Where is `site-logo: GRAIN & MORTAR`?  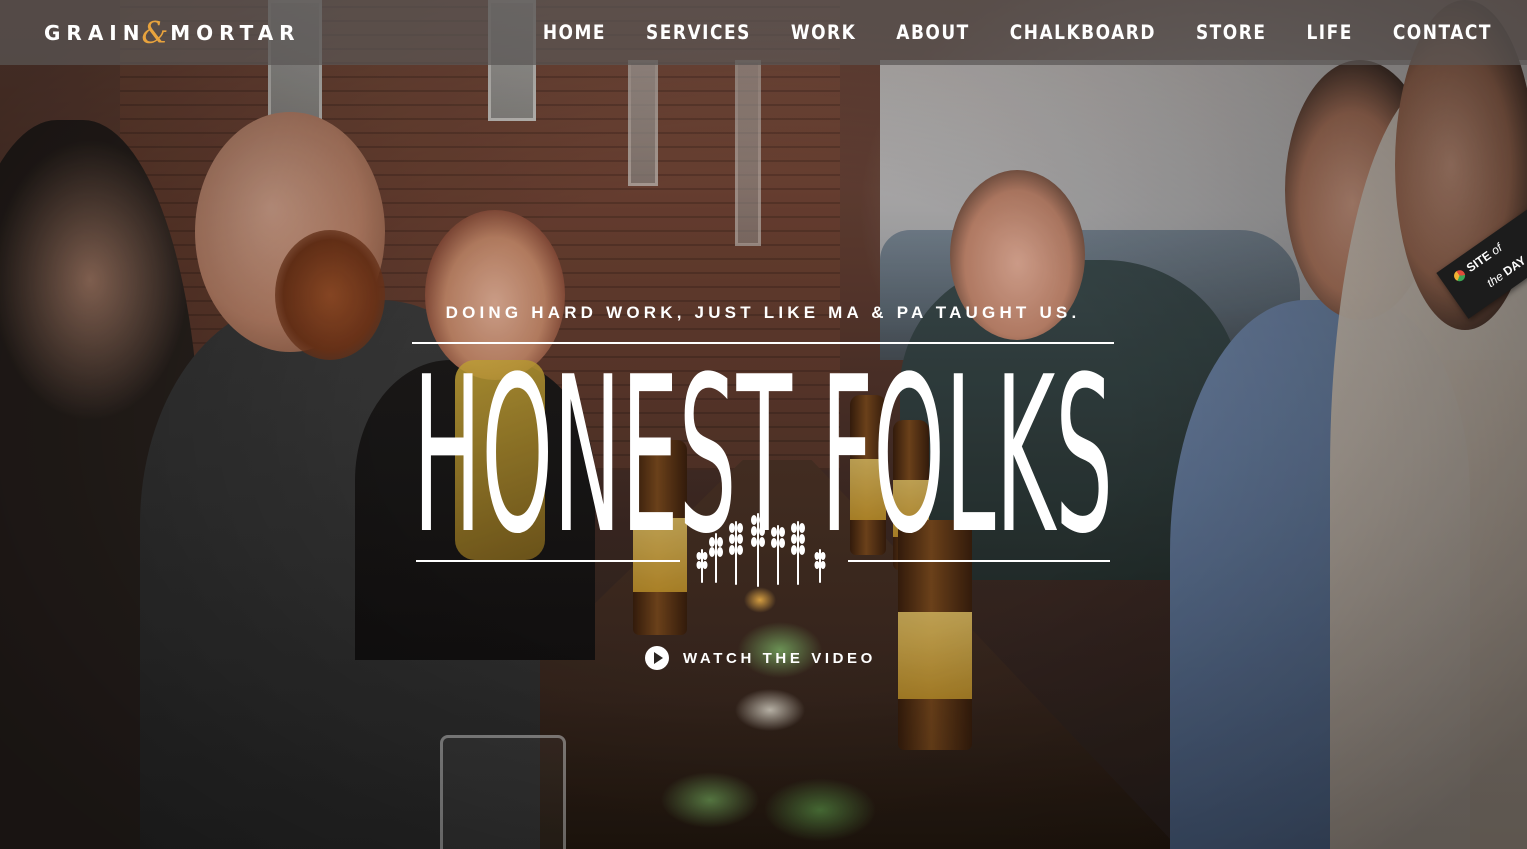 site-logo: GRAIN & MORTAR is located at coordinates (172, 33).